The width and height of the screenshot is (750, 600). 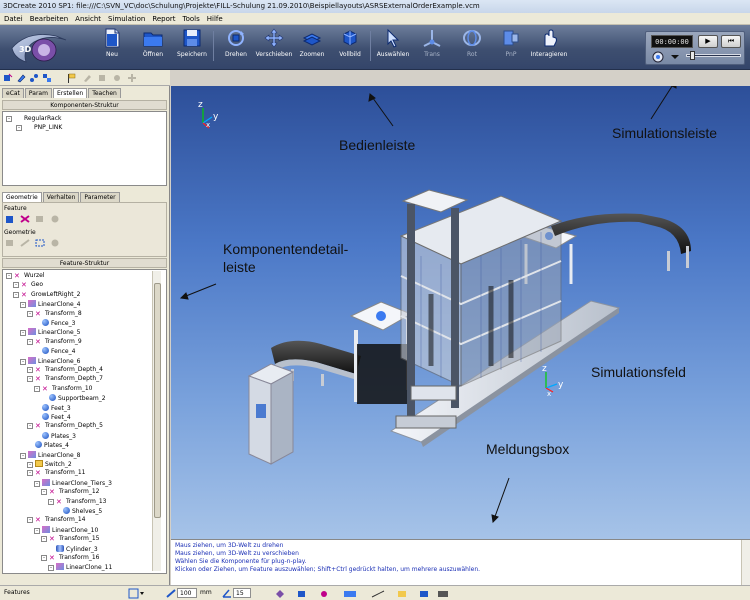 I want to click on feature-tree-item: - ✕ Wurzel, so click(x=25, y=276).